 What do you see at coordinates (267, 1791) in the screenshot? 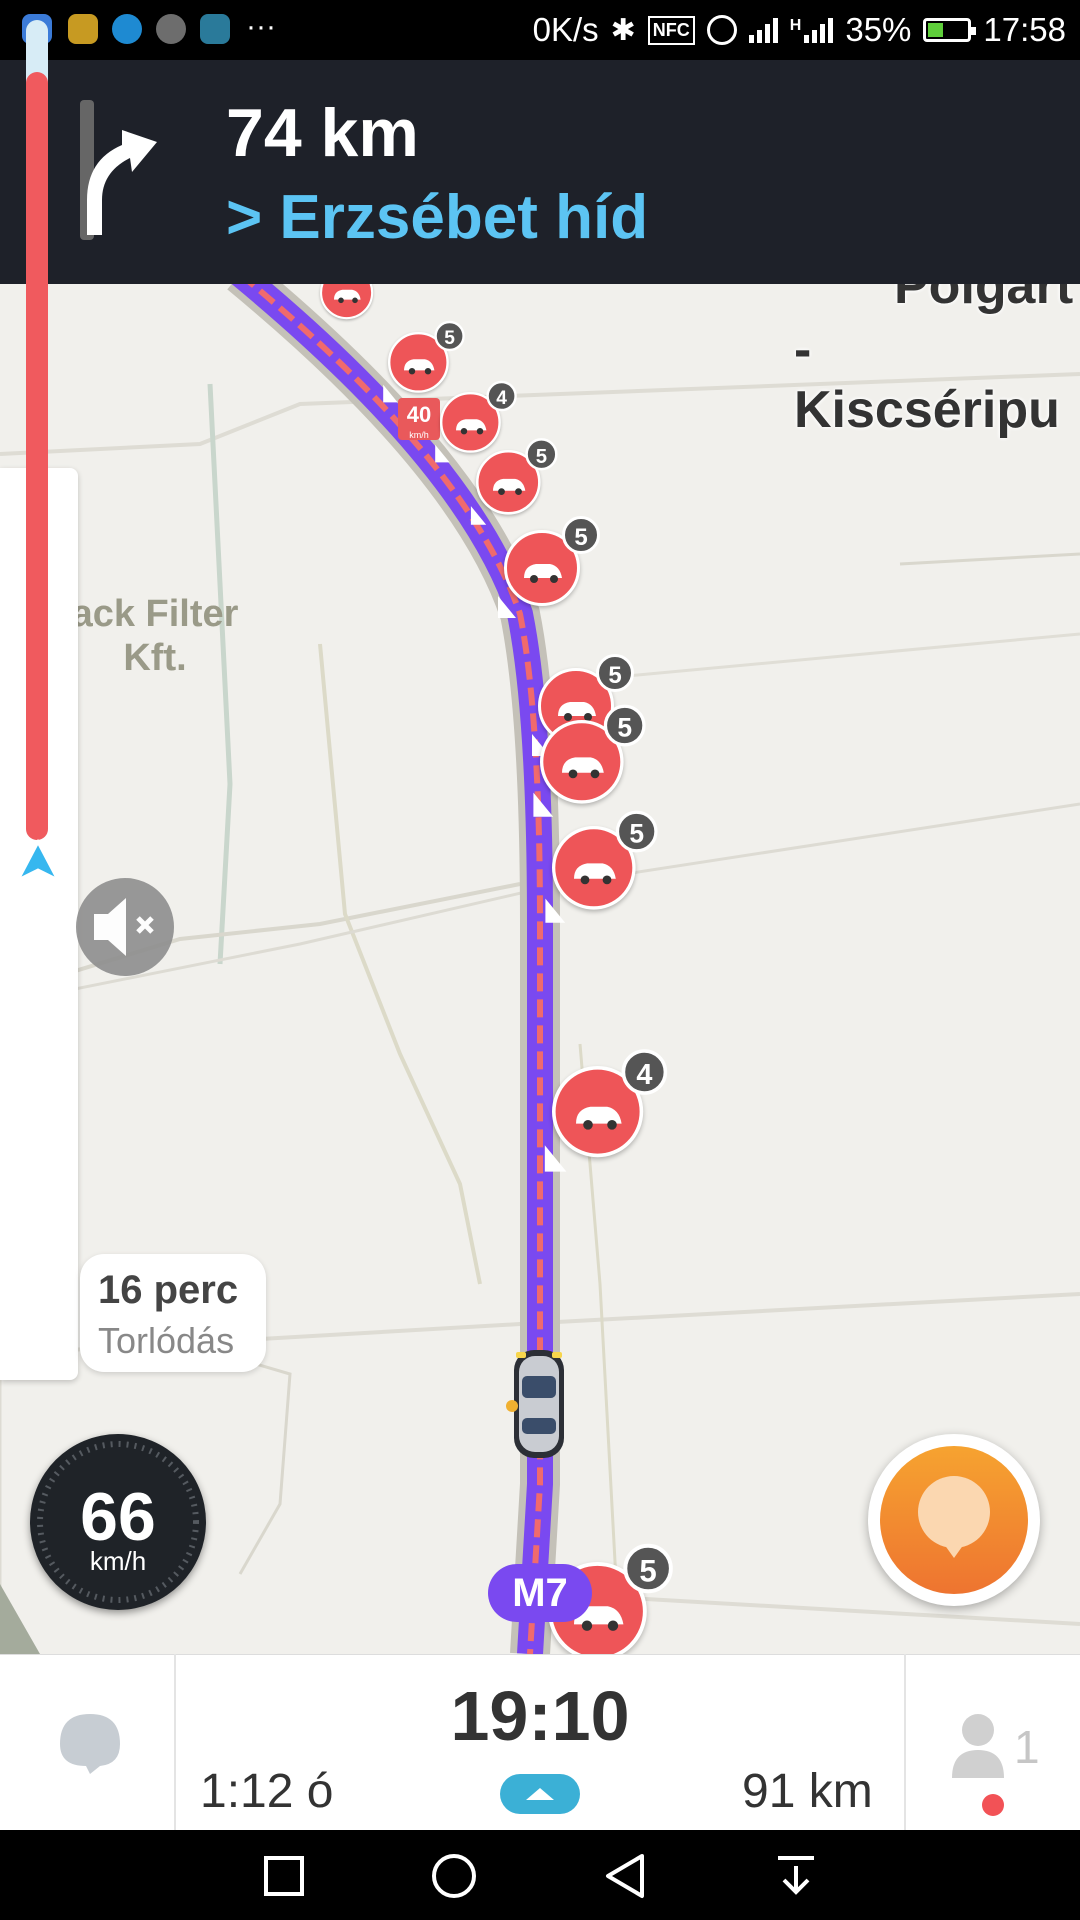
I see `trip-duration: 1:12 ó` at bounding box center [267, 1791].